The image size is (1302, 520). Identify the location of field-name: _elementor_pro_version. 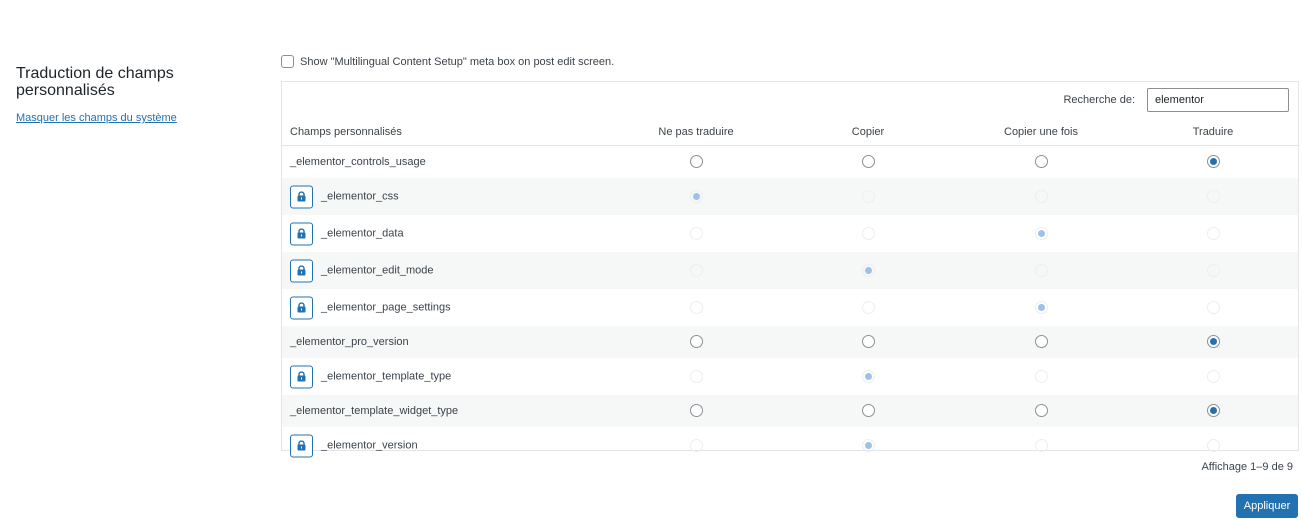
(349, 342).